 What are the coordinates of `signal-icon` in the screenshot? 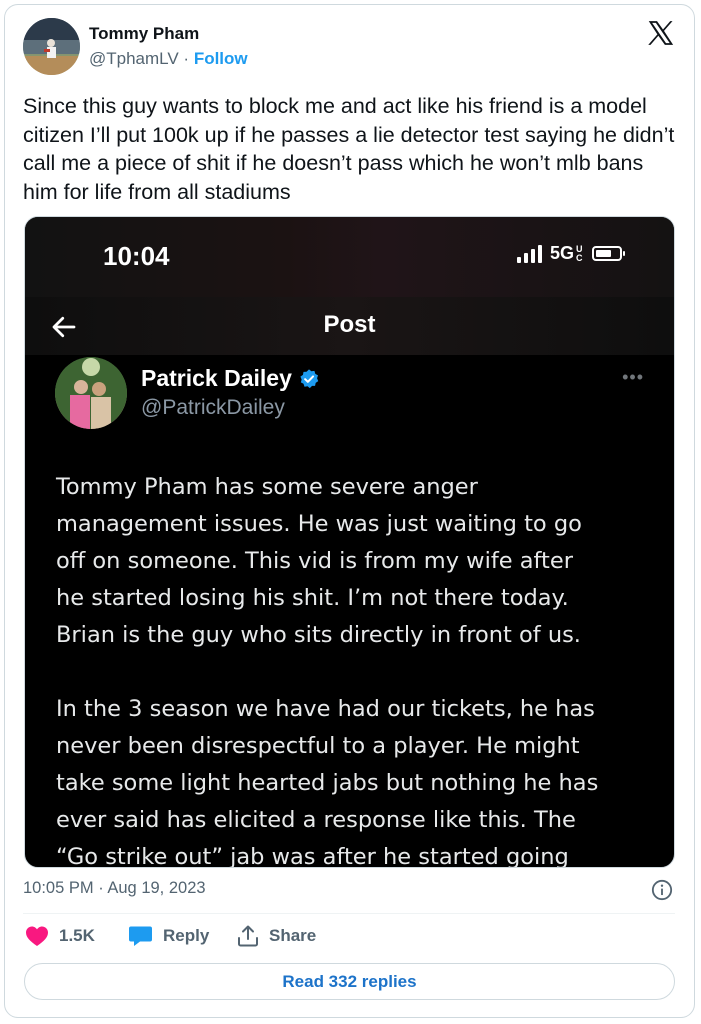 It's located at (529, 253).